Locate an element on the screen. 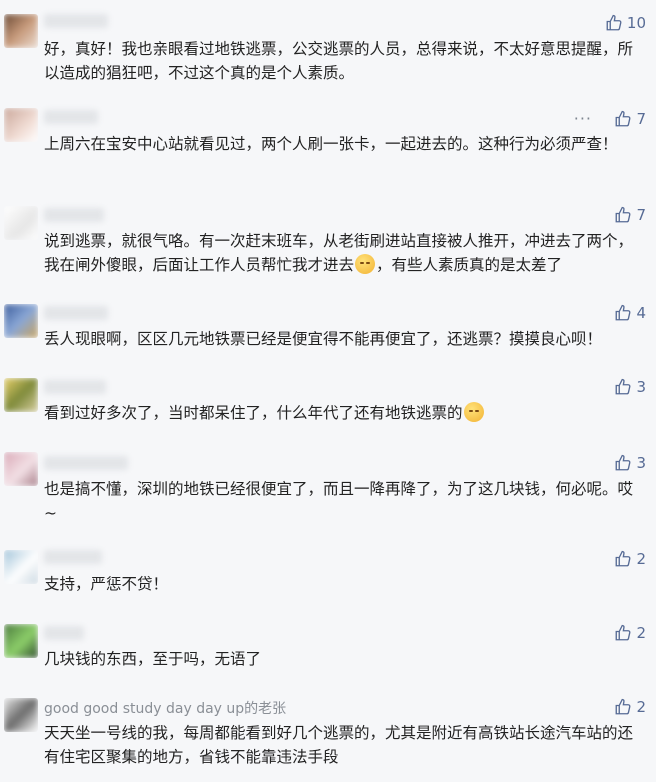 The image size is (656, 782). nickname: good good study day day up的老张 is located at coordinates (165, 709).